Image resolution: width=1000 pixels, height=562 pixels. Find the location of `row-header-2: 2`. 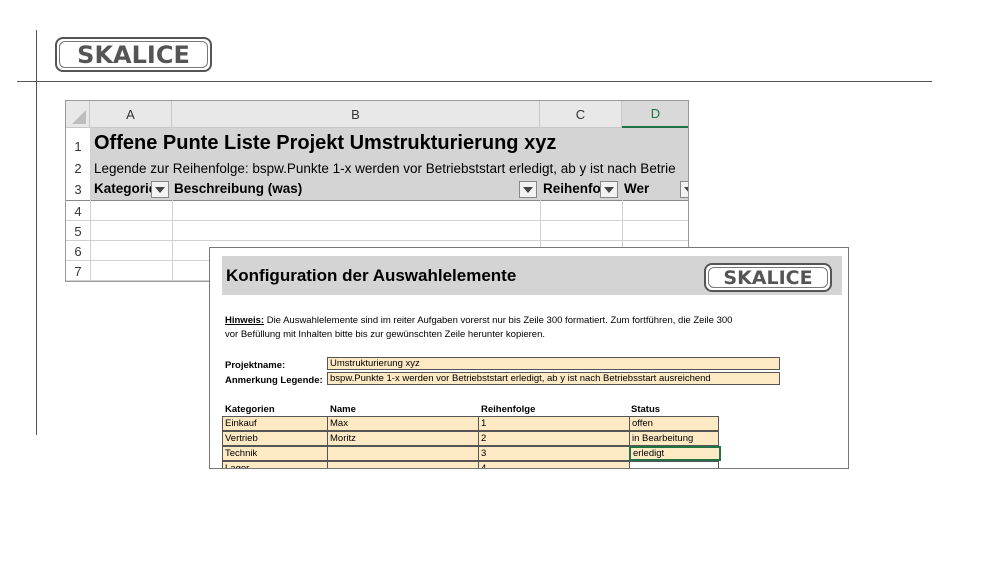

row-header-2: 2 is located at coordinates (78, 168).